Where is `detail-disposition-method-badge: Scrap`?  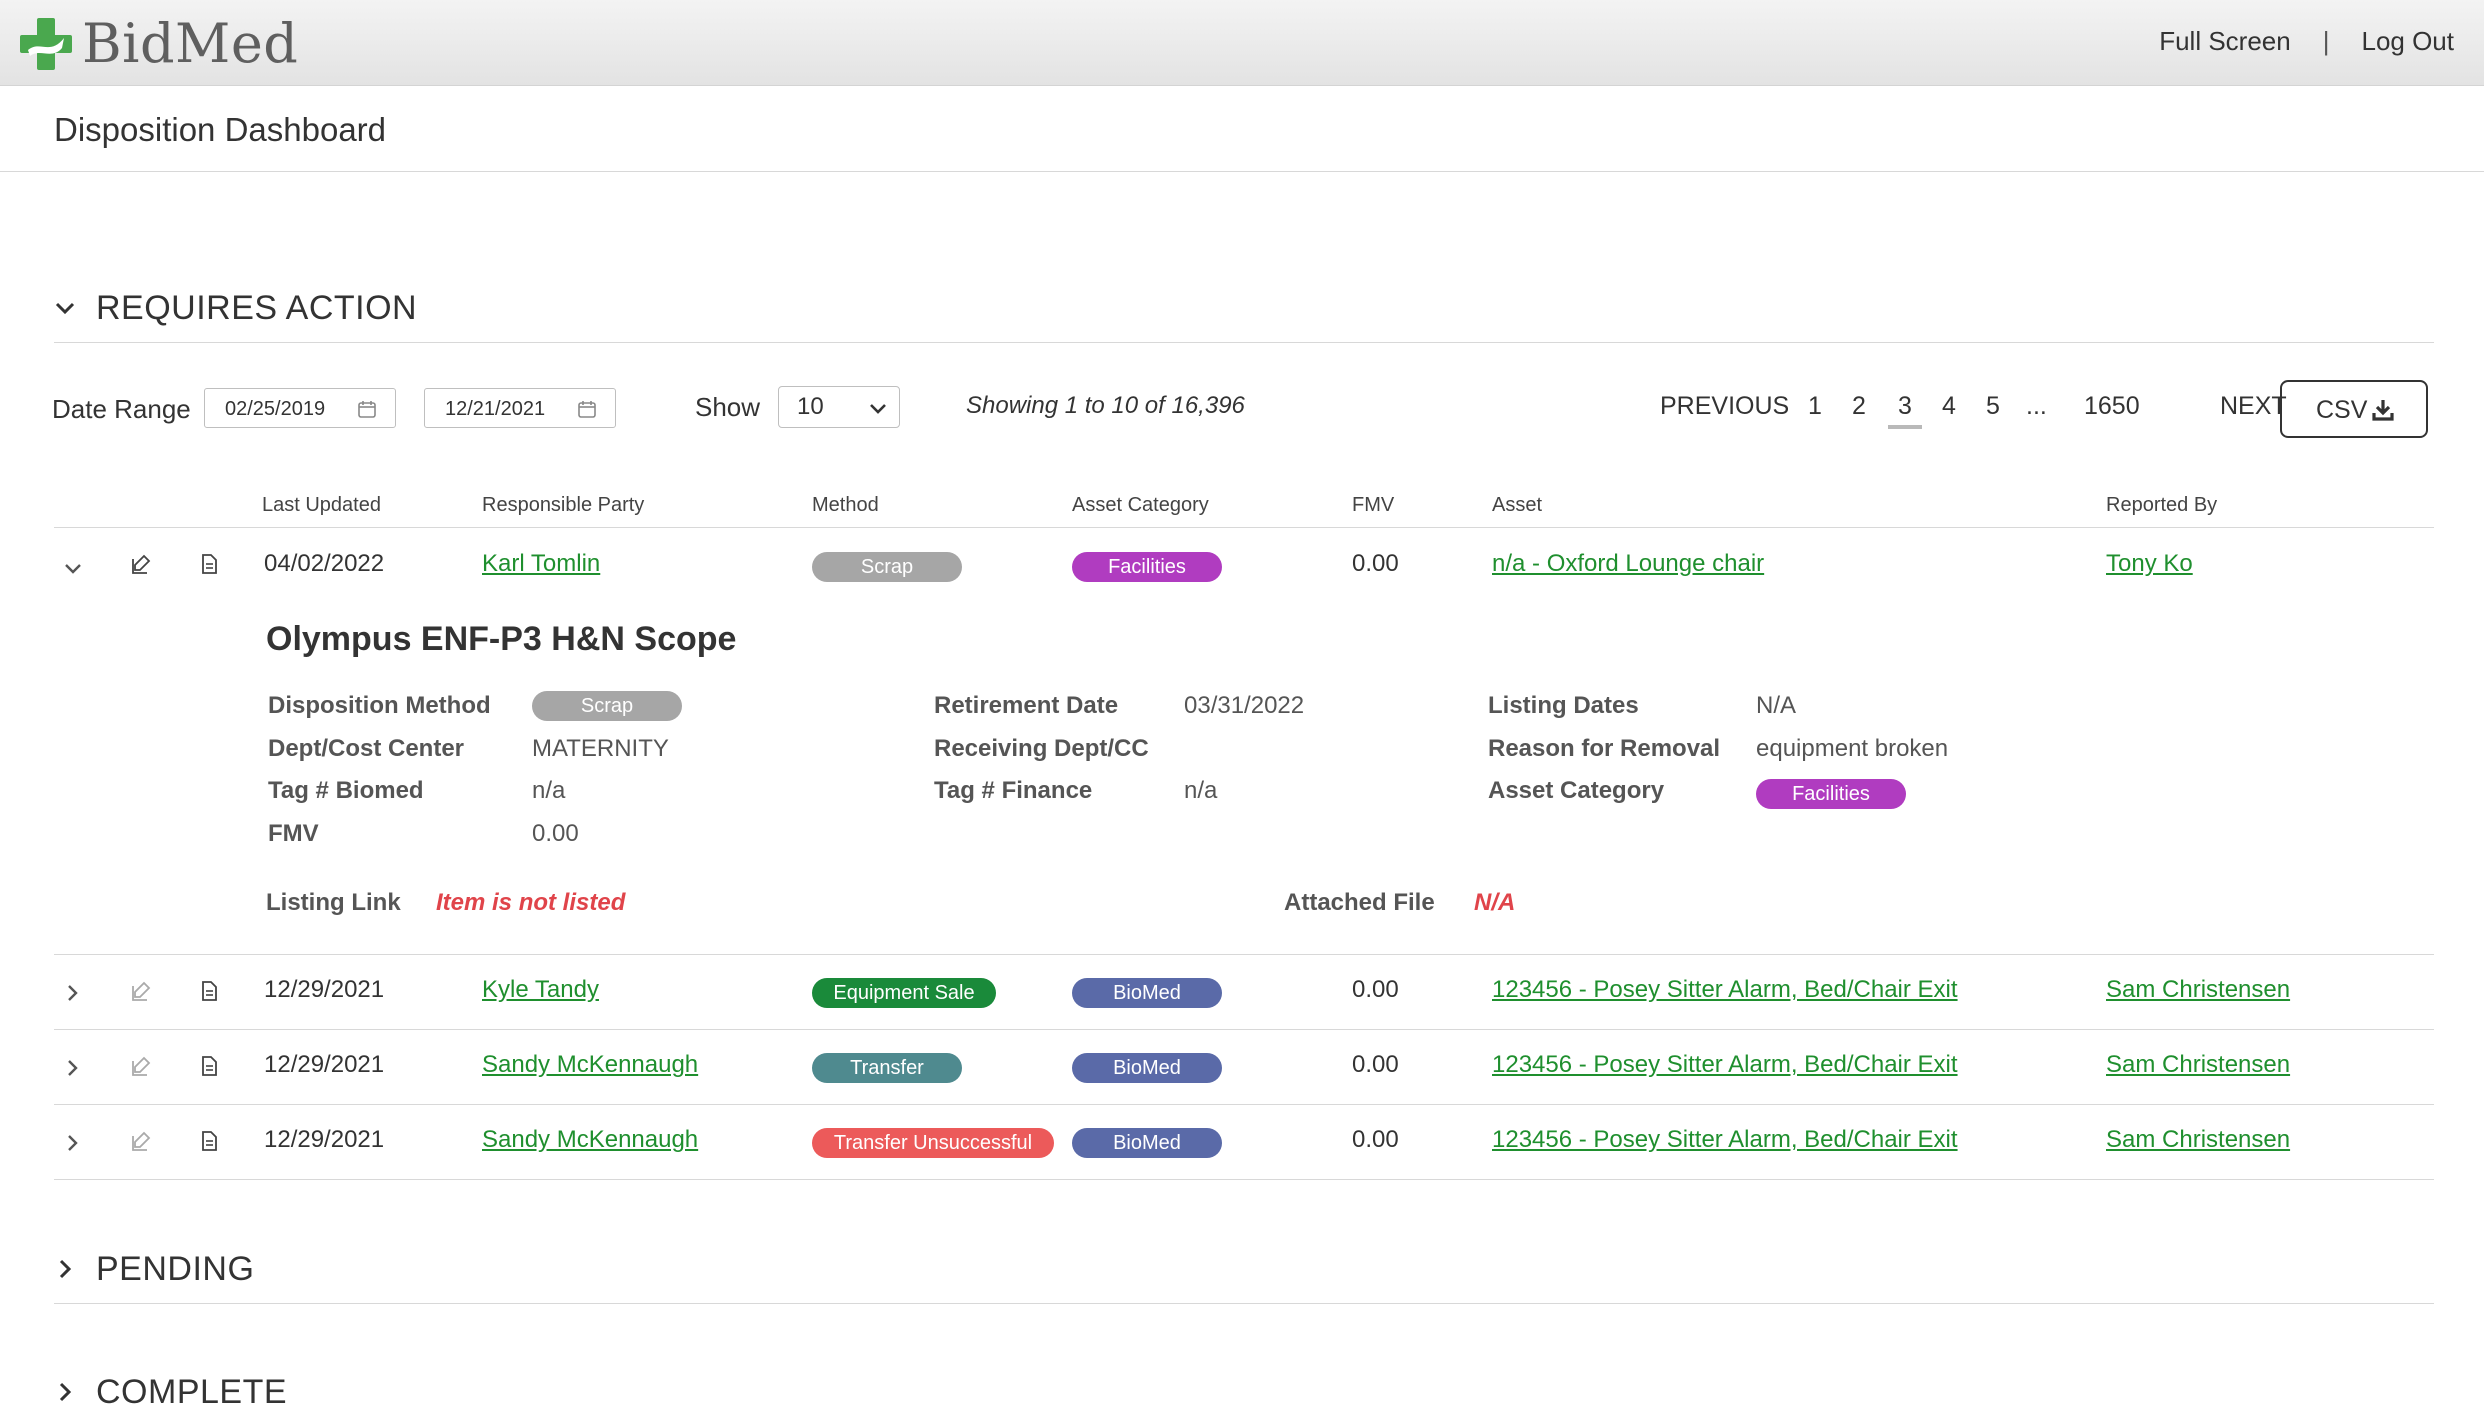 detail-disposition-method-badge: Scrap is located at coordinates (607, 706).